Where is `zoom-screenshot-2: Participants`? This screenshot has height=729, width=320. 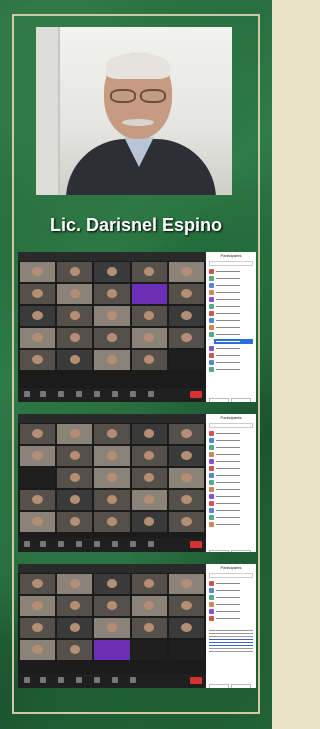 zoom-screenshot-2: Participants is located at coordinates (137, 483).